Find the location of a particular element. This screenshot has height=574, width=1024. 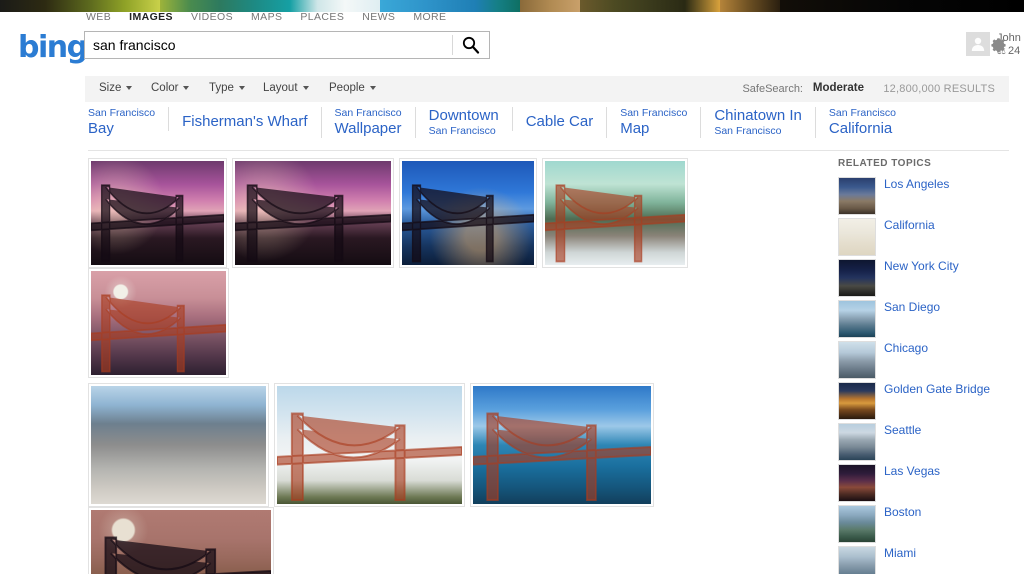

related-search-item: Cable Car is located at coordinates (559, 119).